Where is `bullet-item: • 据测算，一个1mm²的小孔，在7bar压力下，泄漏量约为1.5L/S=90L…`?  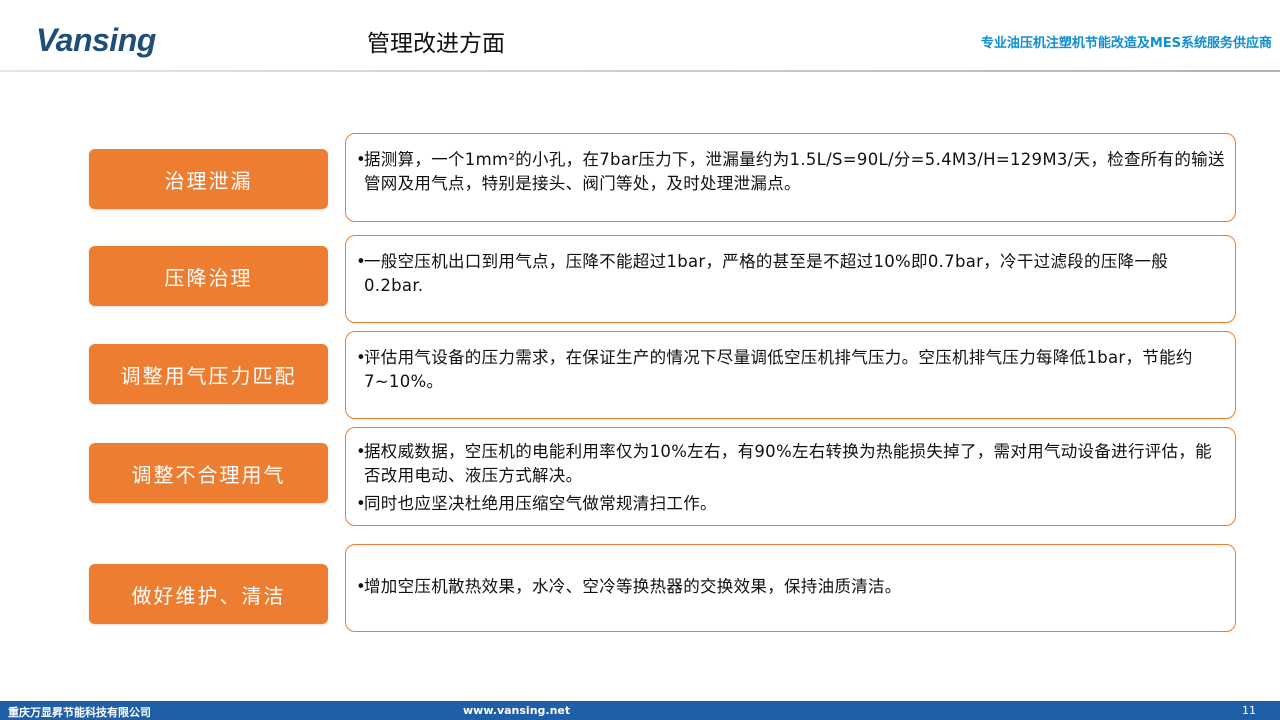 bullet-item: • 据测算，一个1mm²的小孔，在7bar压力下，泄漏量约为1.5L/S=90L… is located at coordinates (791, 172).